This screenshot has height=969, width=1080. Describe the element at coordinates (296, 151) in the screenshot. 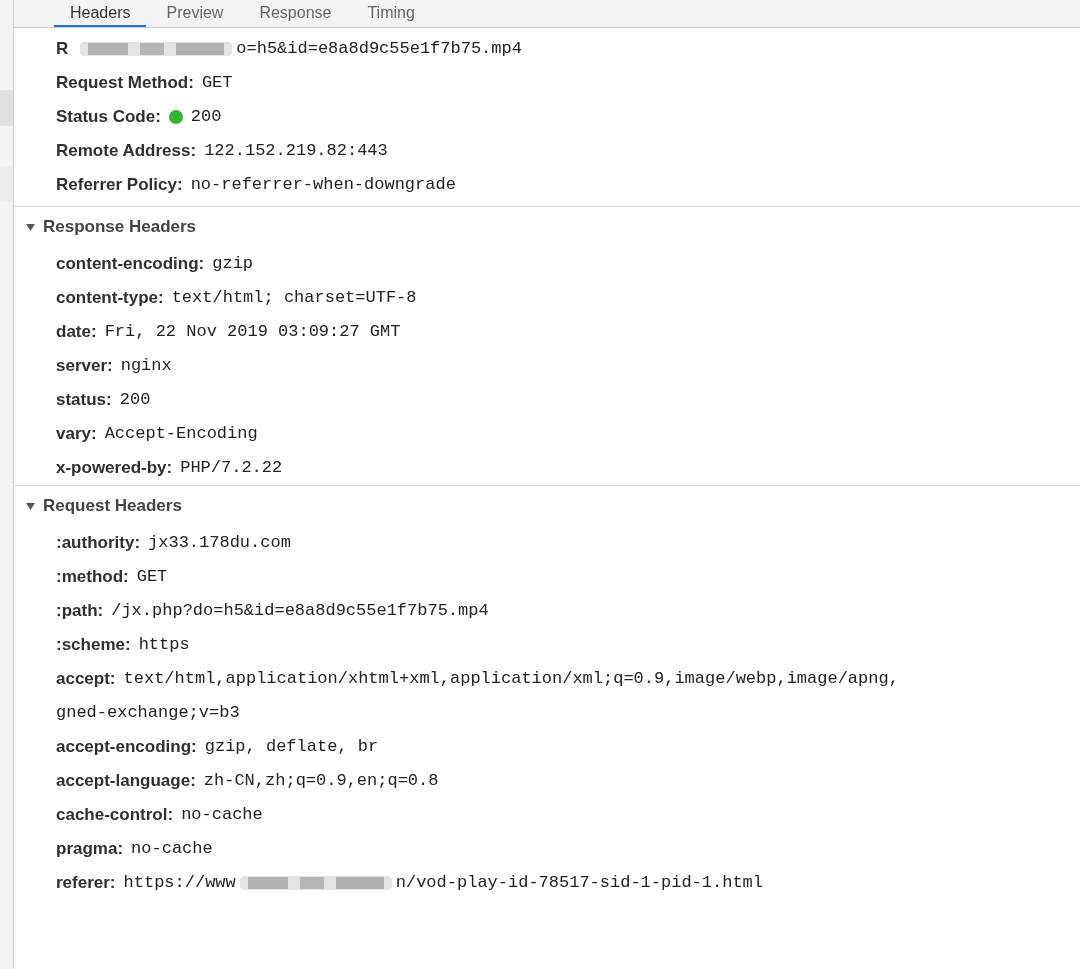

I see `header-value: 122.152.219.82:443` at that location.